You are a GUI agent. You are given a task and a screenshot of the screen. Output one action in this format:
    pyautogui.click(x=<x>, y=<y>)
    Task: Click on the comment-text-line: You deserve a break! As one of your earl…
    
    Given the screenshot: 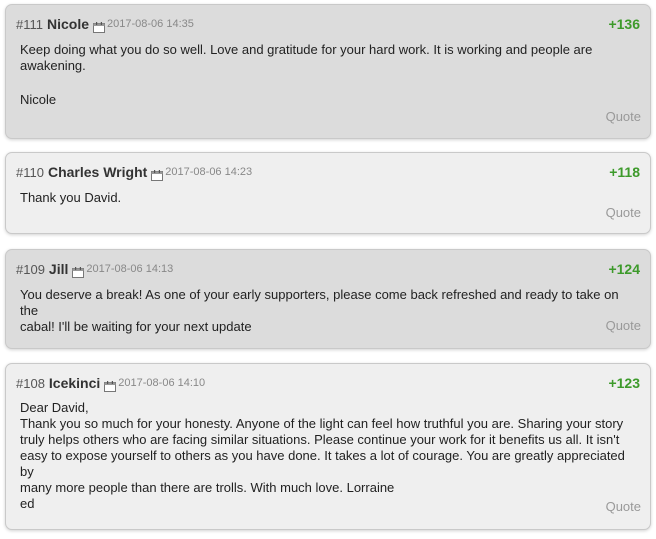 What is the action you would take?
    pyautogui.click(x=319, y=302)
    